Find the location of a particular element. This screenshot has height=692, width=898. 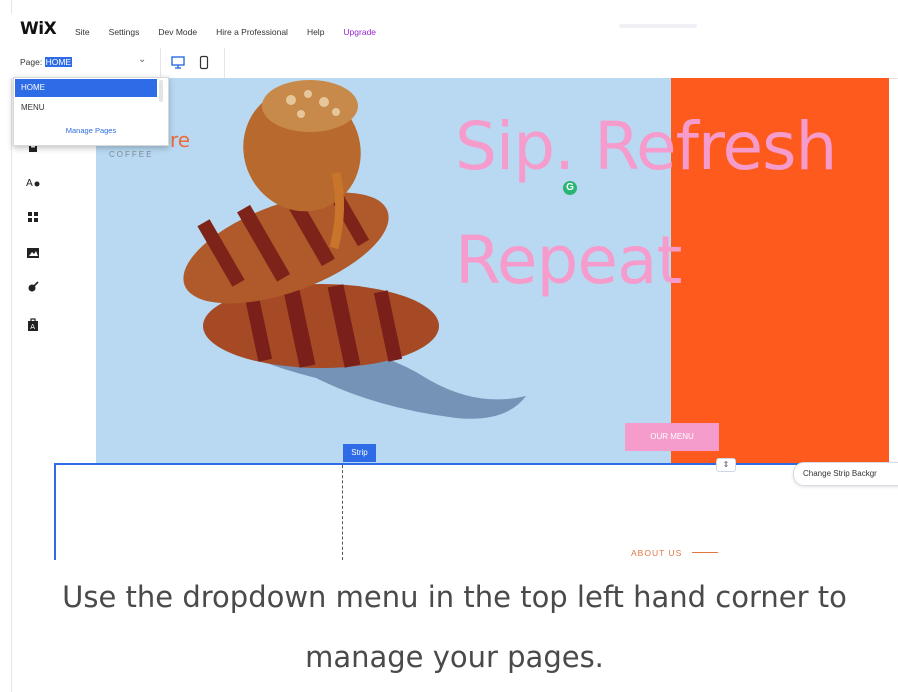

dropdown-item-menu: MENU is located at coordinates (86, 108).